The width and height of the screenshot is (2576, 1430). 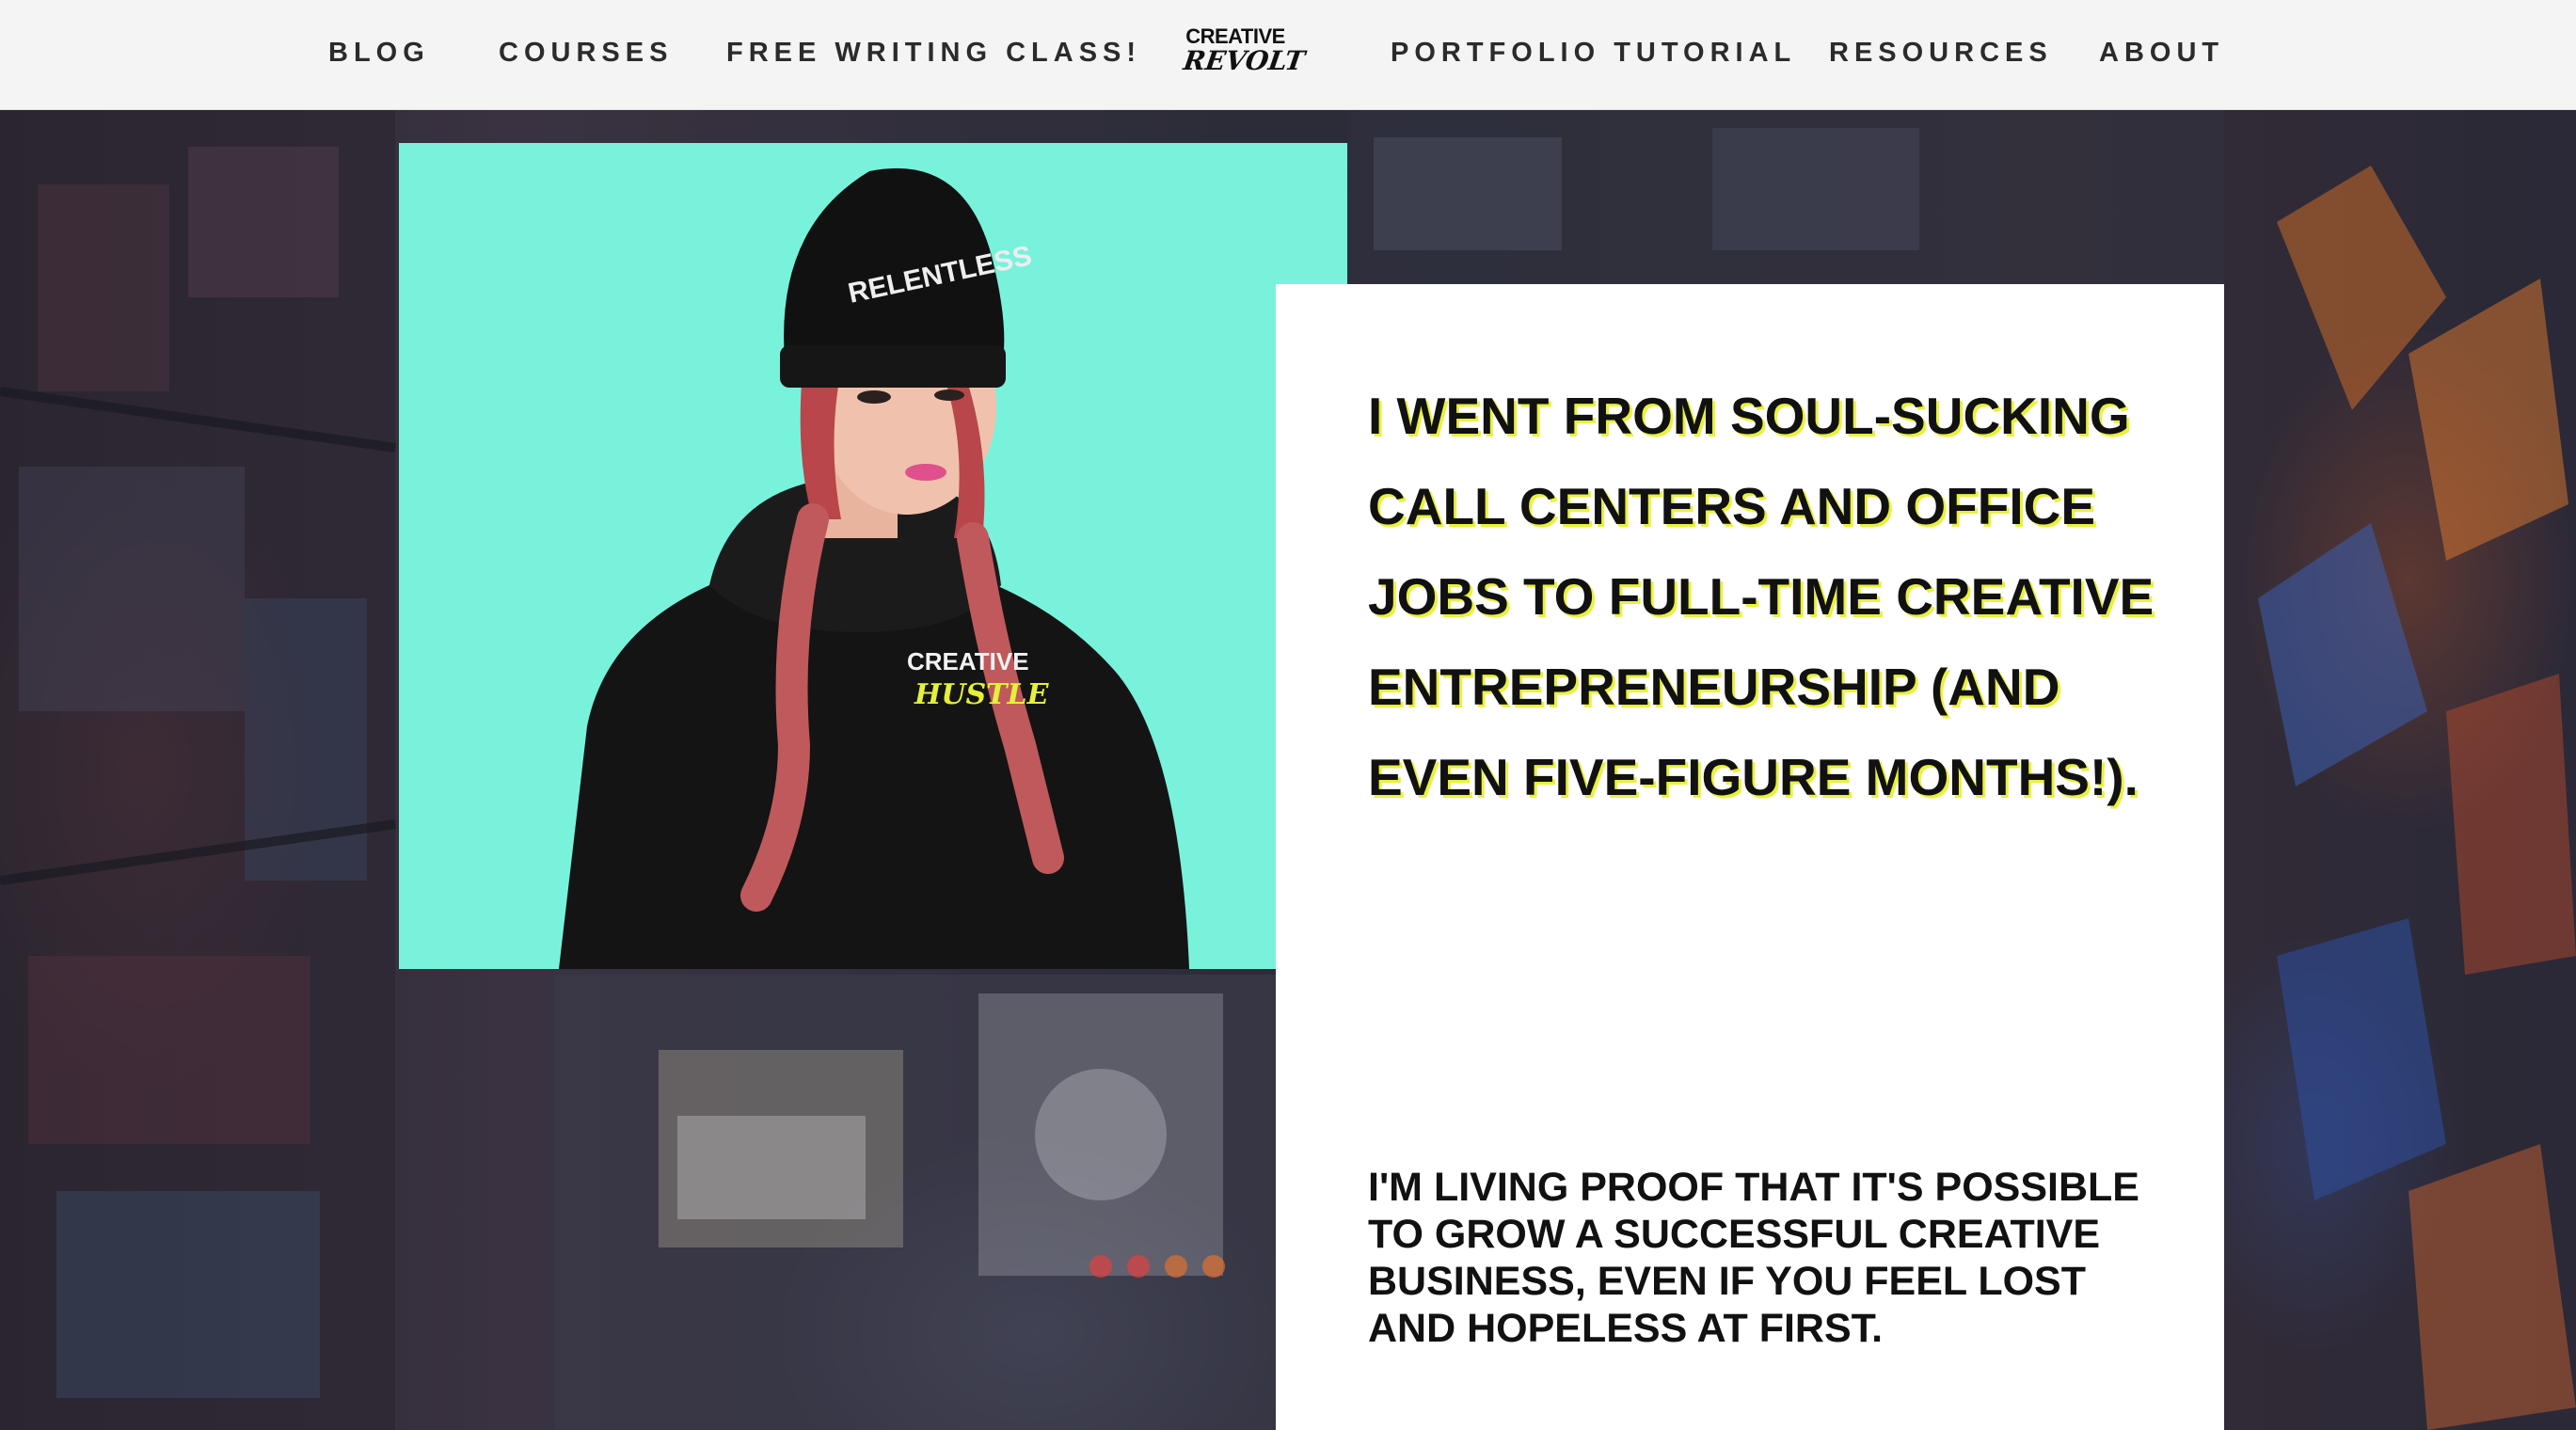 I want to click on creative-revolt-logo: CREATIVE REVOLT, so click(x=1244, y=50).